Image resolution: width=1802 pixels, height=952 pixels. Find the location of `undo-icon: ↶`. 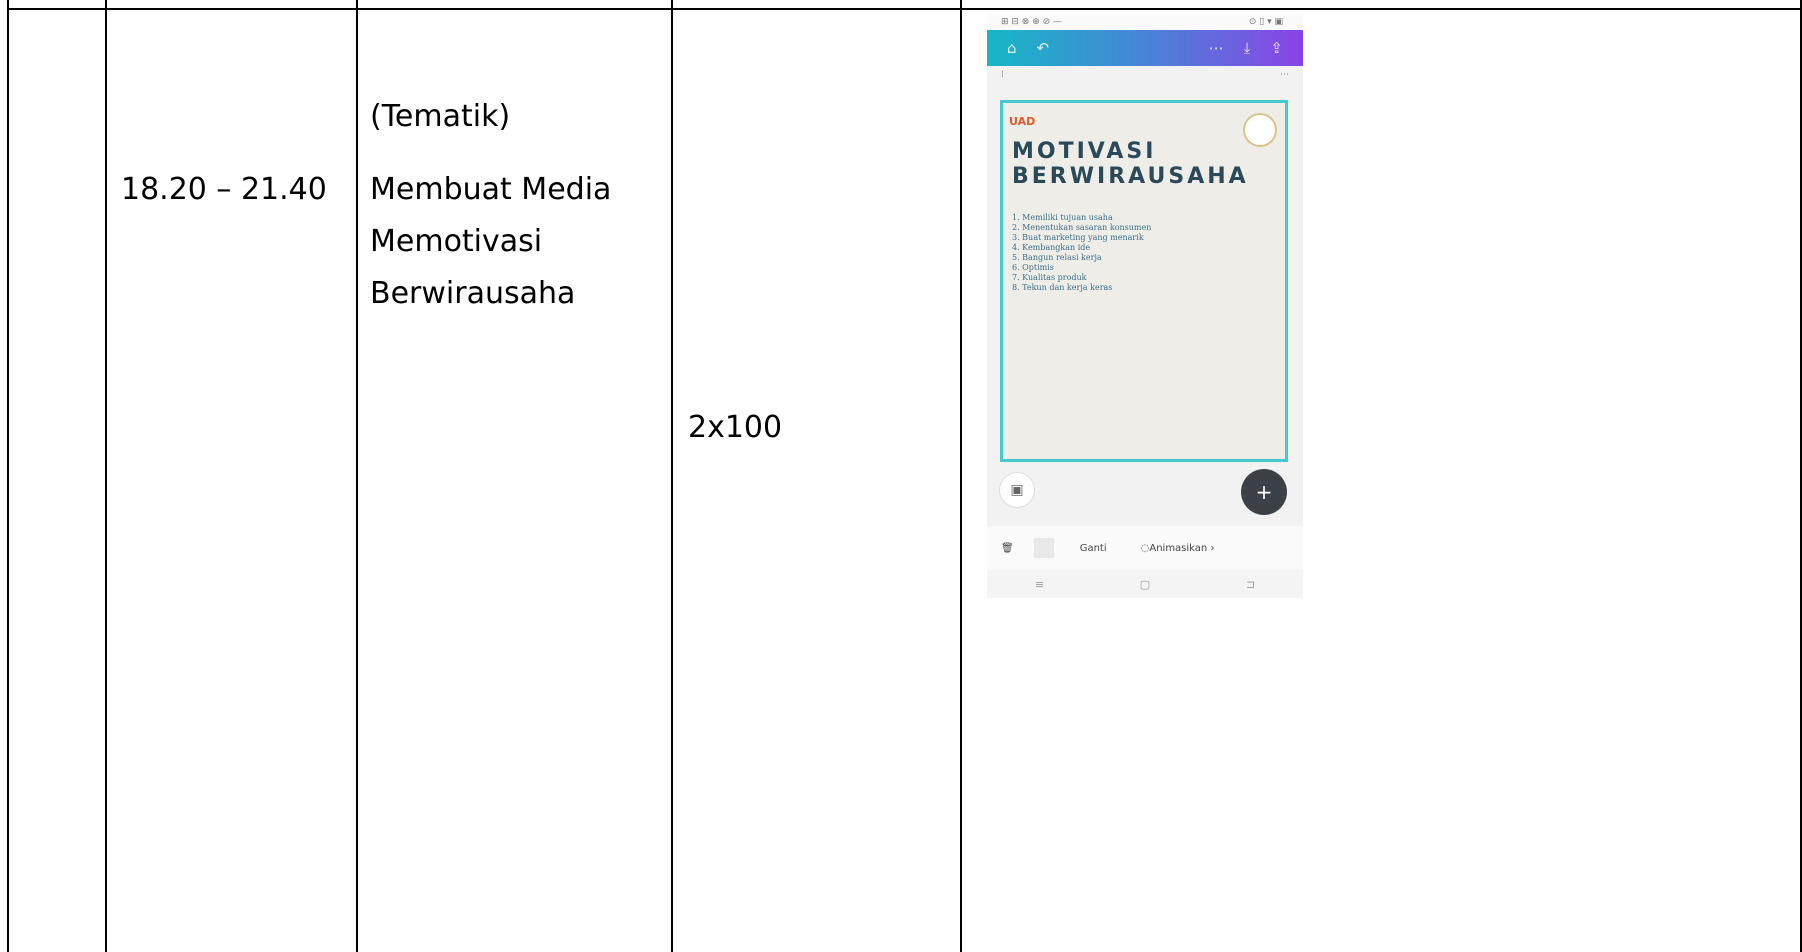

undo-icon: ↶ is located at coordinates (1043, 48).